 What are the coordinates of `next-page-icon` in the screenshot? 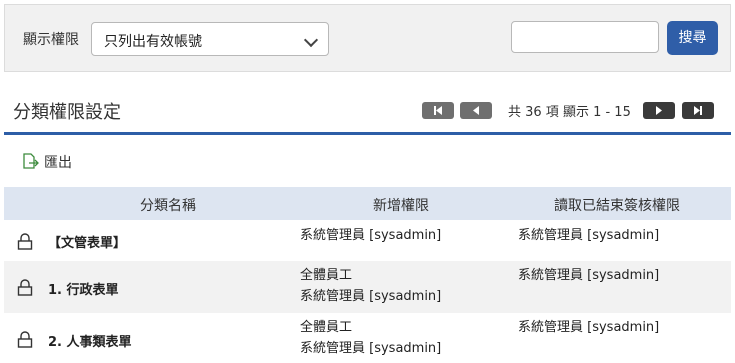 It's located at (659, 110).